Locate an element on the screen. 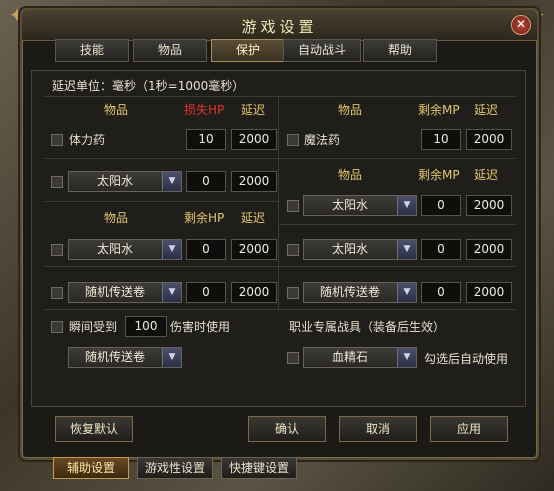  close-icon: ✕ is located at coordinates (521, 25).